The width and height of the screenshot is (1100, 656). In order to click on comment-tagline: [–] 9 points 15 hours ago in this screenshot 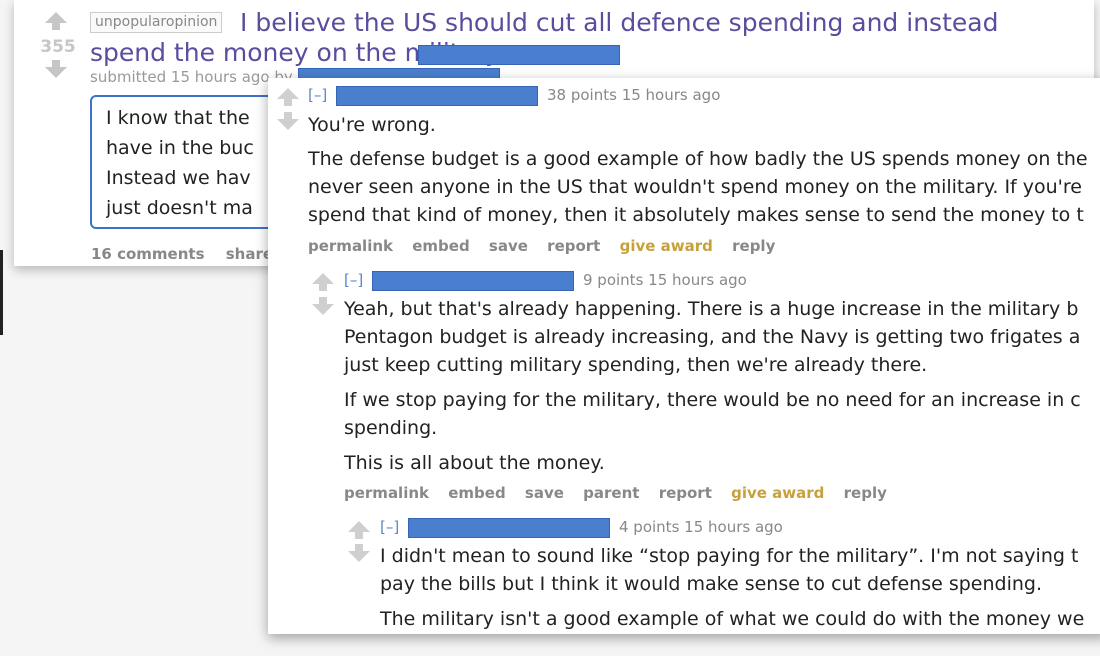, I will do `click(545, 280)`.